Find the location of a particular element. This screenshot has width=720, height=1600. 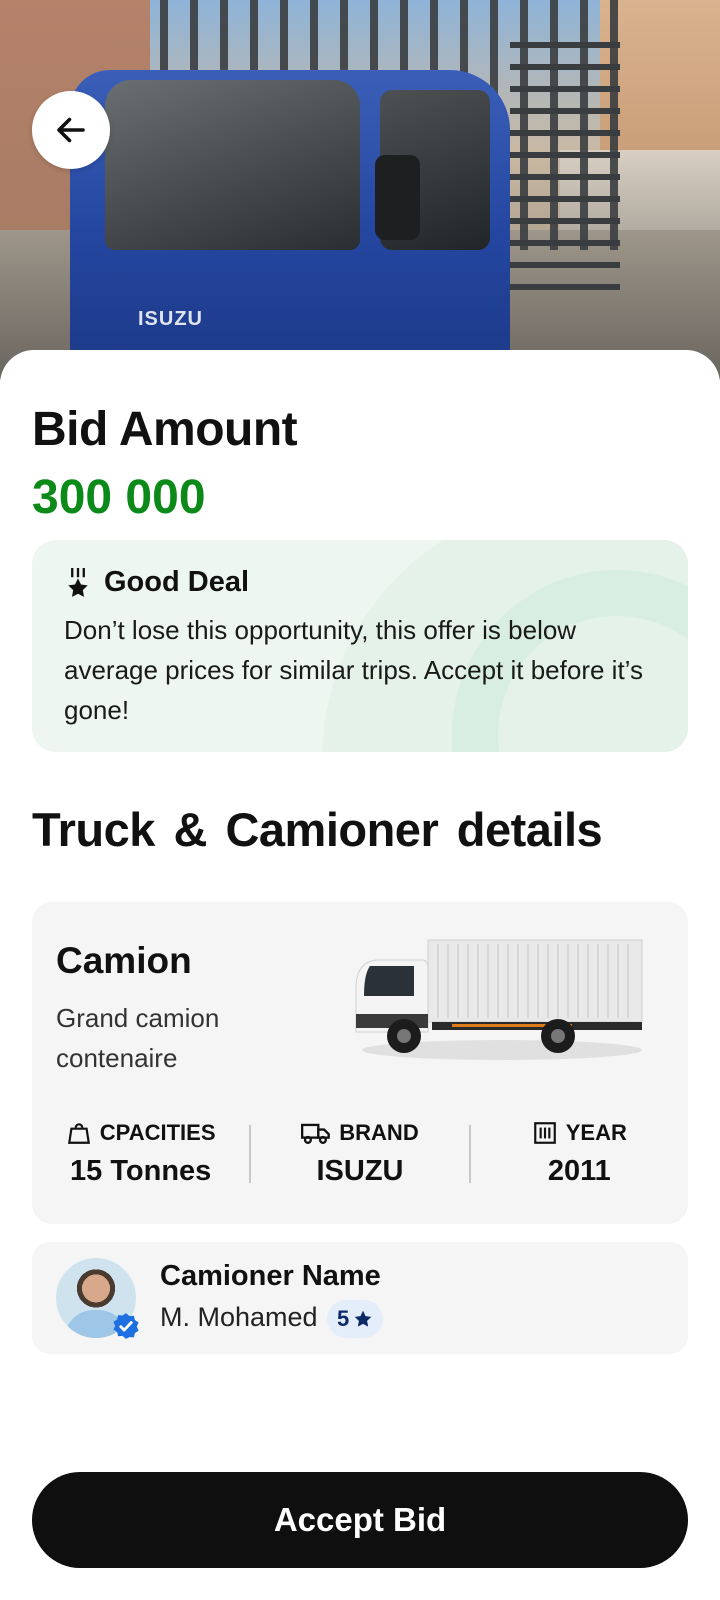

spec-brand: BRAND ISUZU is located at coordinates (359, 1157).